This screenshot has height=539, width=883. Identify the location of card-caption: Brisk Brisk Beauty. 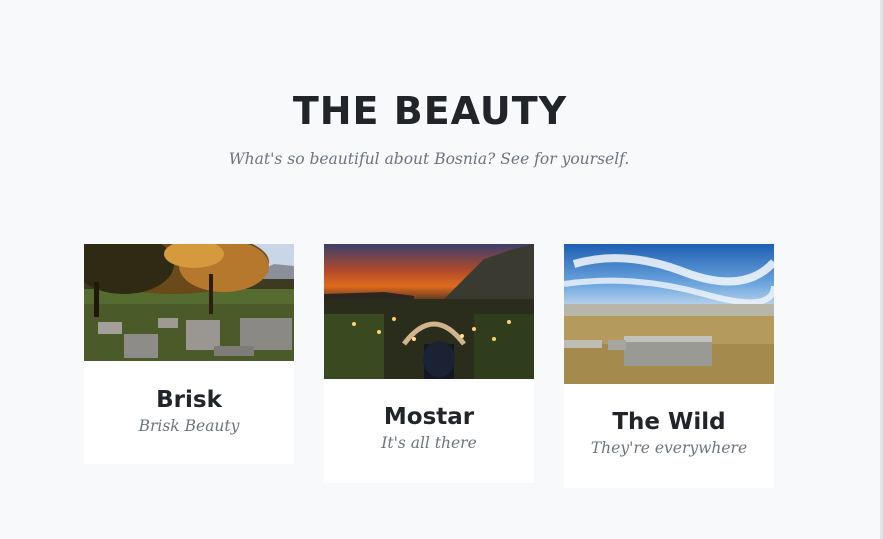
(189, 412).